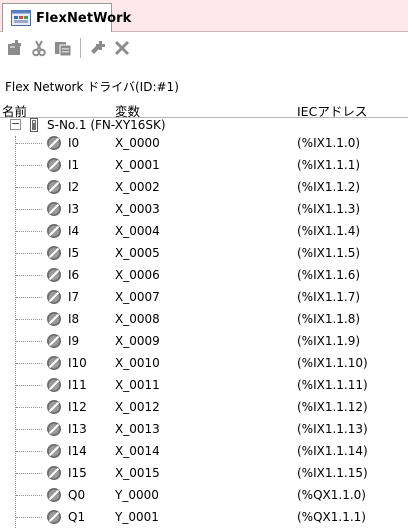 This screenshot has height=528, width=408. I want to click on io-point-iec-address: (%IX1.1.15), so click(332, 473).